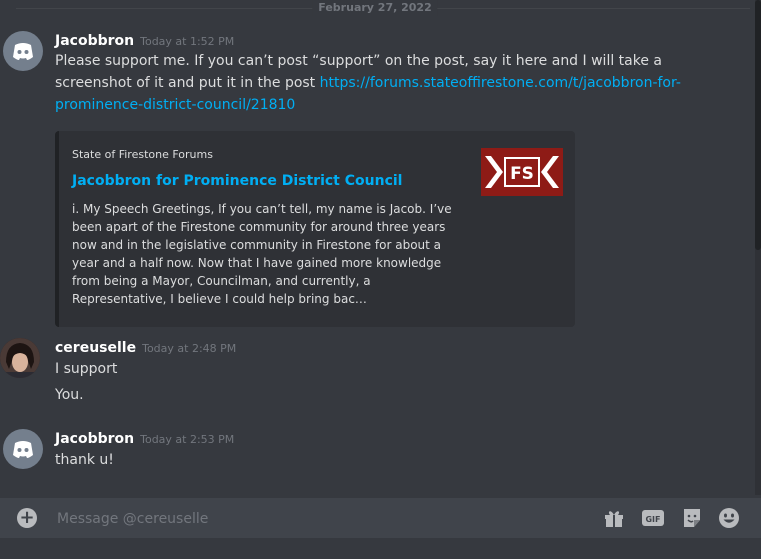 The height and width of the screenshot is (559, 761). What do you see at coordinates (142, 154) in the screenshot?
I see `embed-provider: State of Firestone Forums` at bounding box center [142, 154].